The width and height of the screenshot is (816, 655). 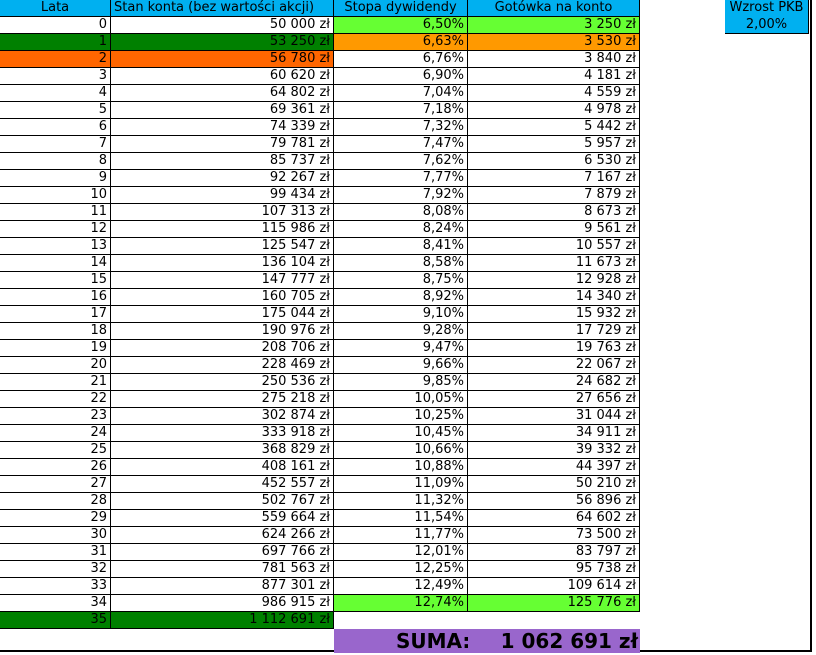 I want to click on cell-year: 34, so click(x=55, y=603).